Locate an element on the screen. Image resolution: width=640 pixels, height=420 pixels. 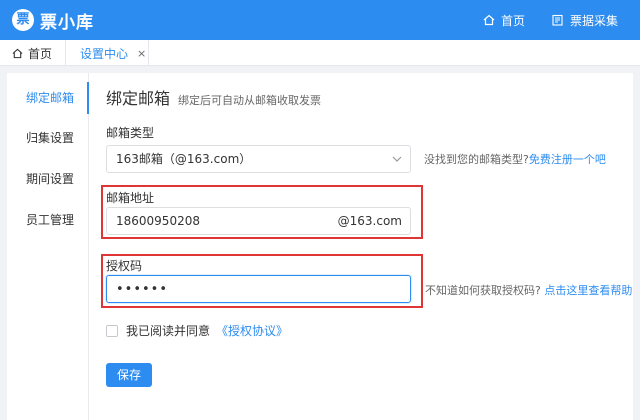
settings-sidebar: 绑定邮箱 归集设置 期间设置 员工管理 is located at coordinates (48, 246).